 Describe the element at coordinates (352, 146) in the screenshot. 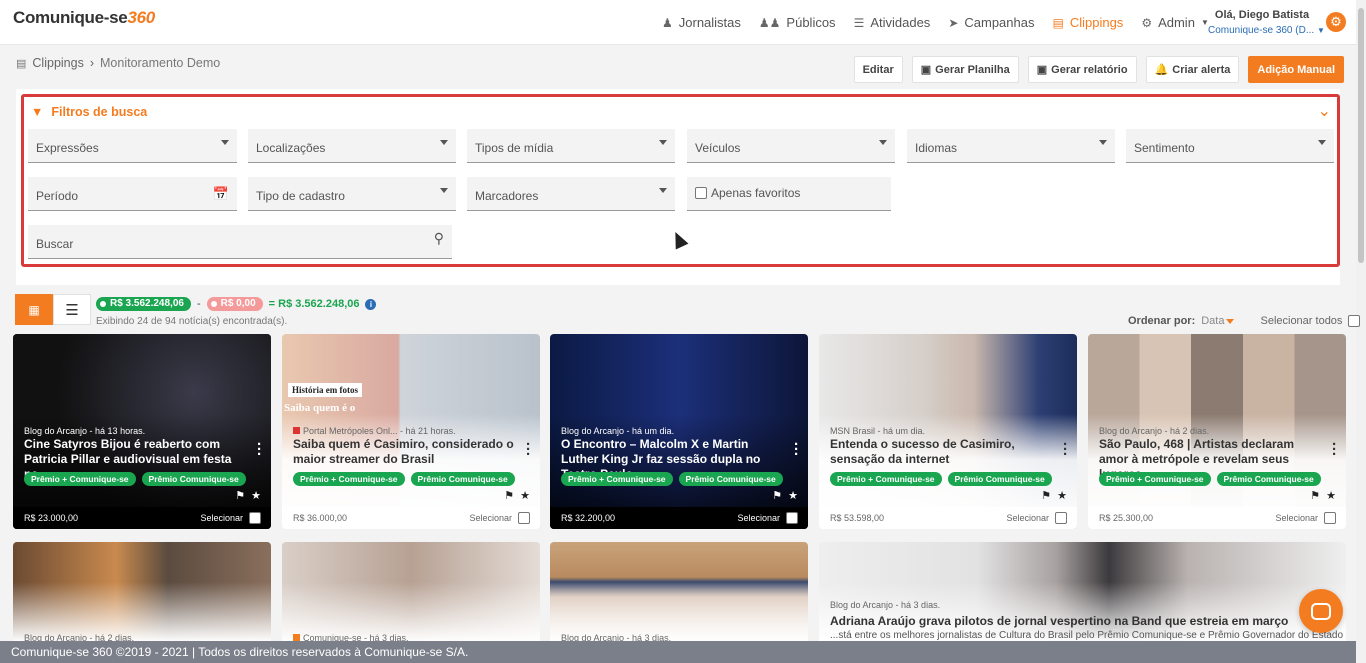

I see `locations-select: Localizações` at that location.